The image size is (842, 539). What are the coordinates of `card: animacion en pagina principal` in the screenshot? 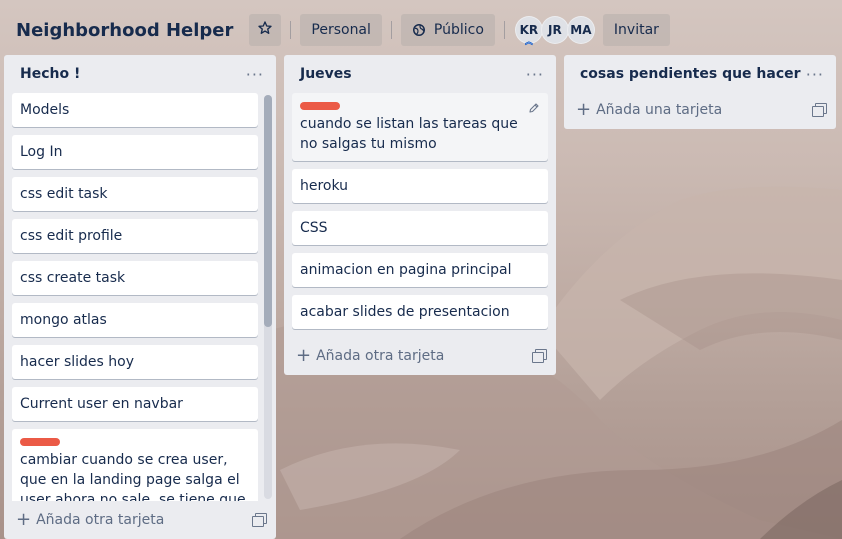 It's located at (420, 270).